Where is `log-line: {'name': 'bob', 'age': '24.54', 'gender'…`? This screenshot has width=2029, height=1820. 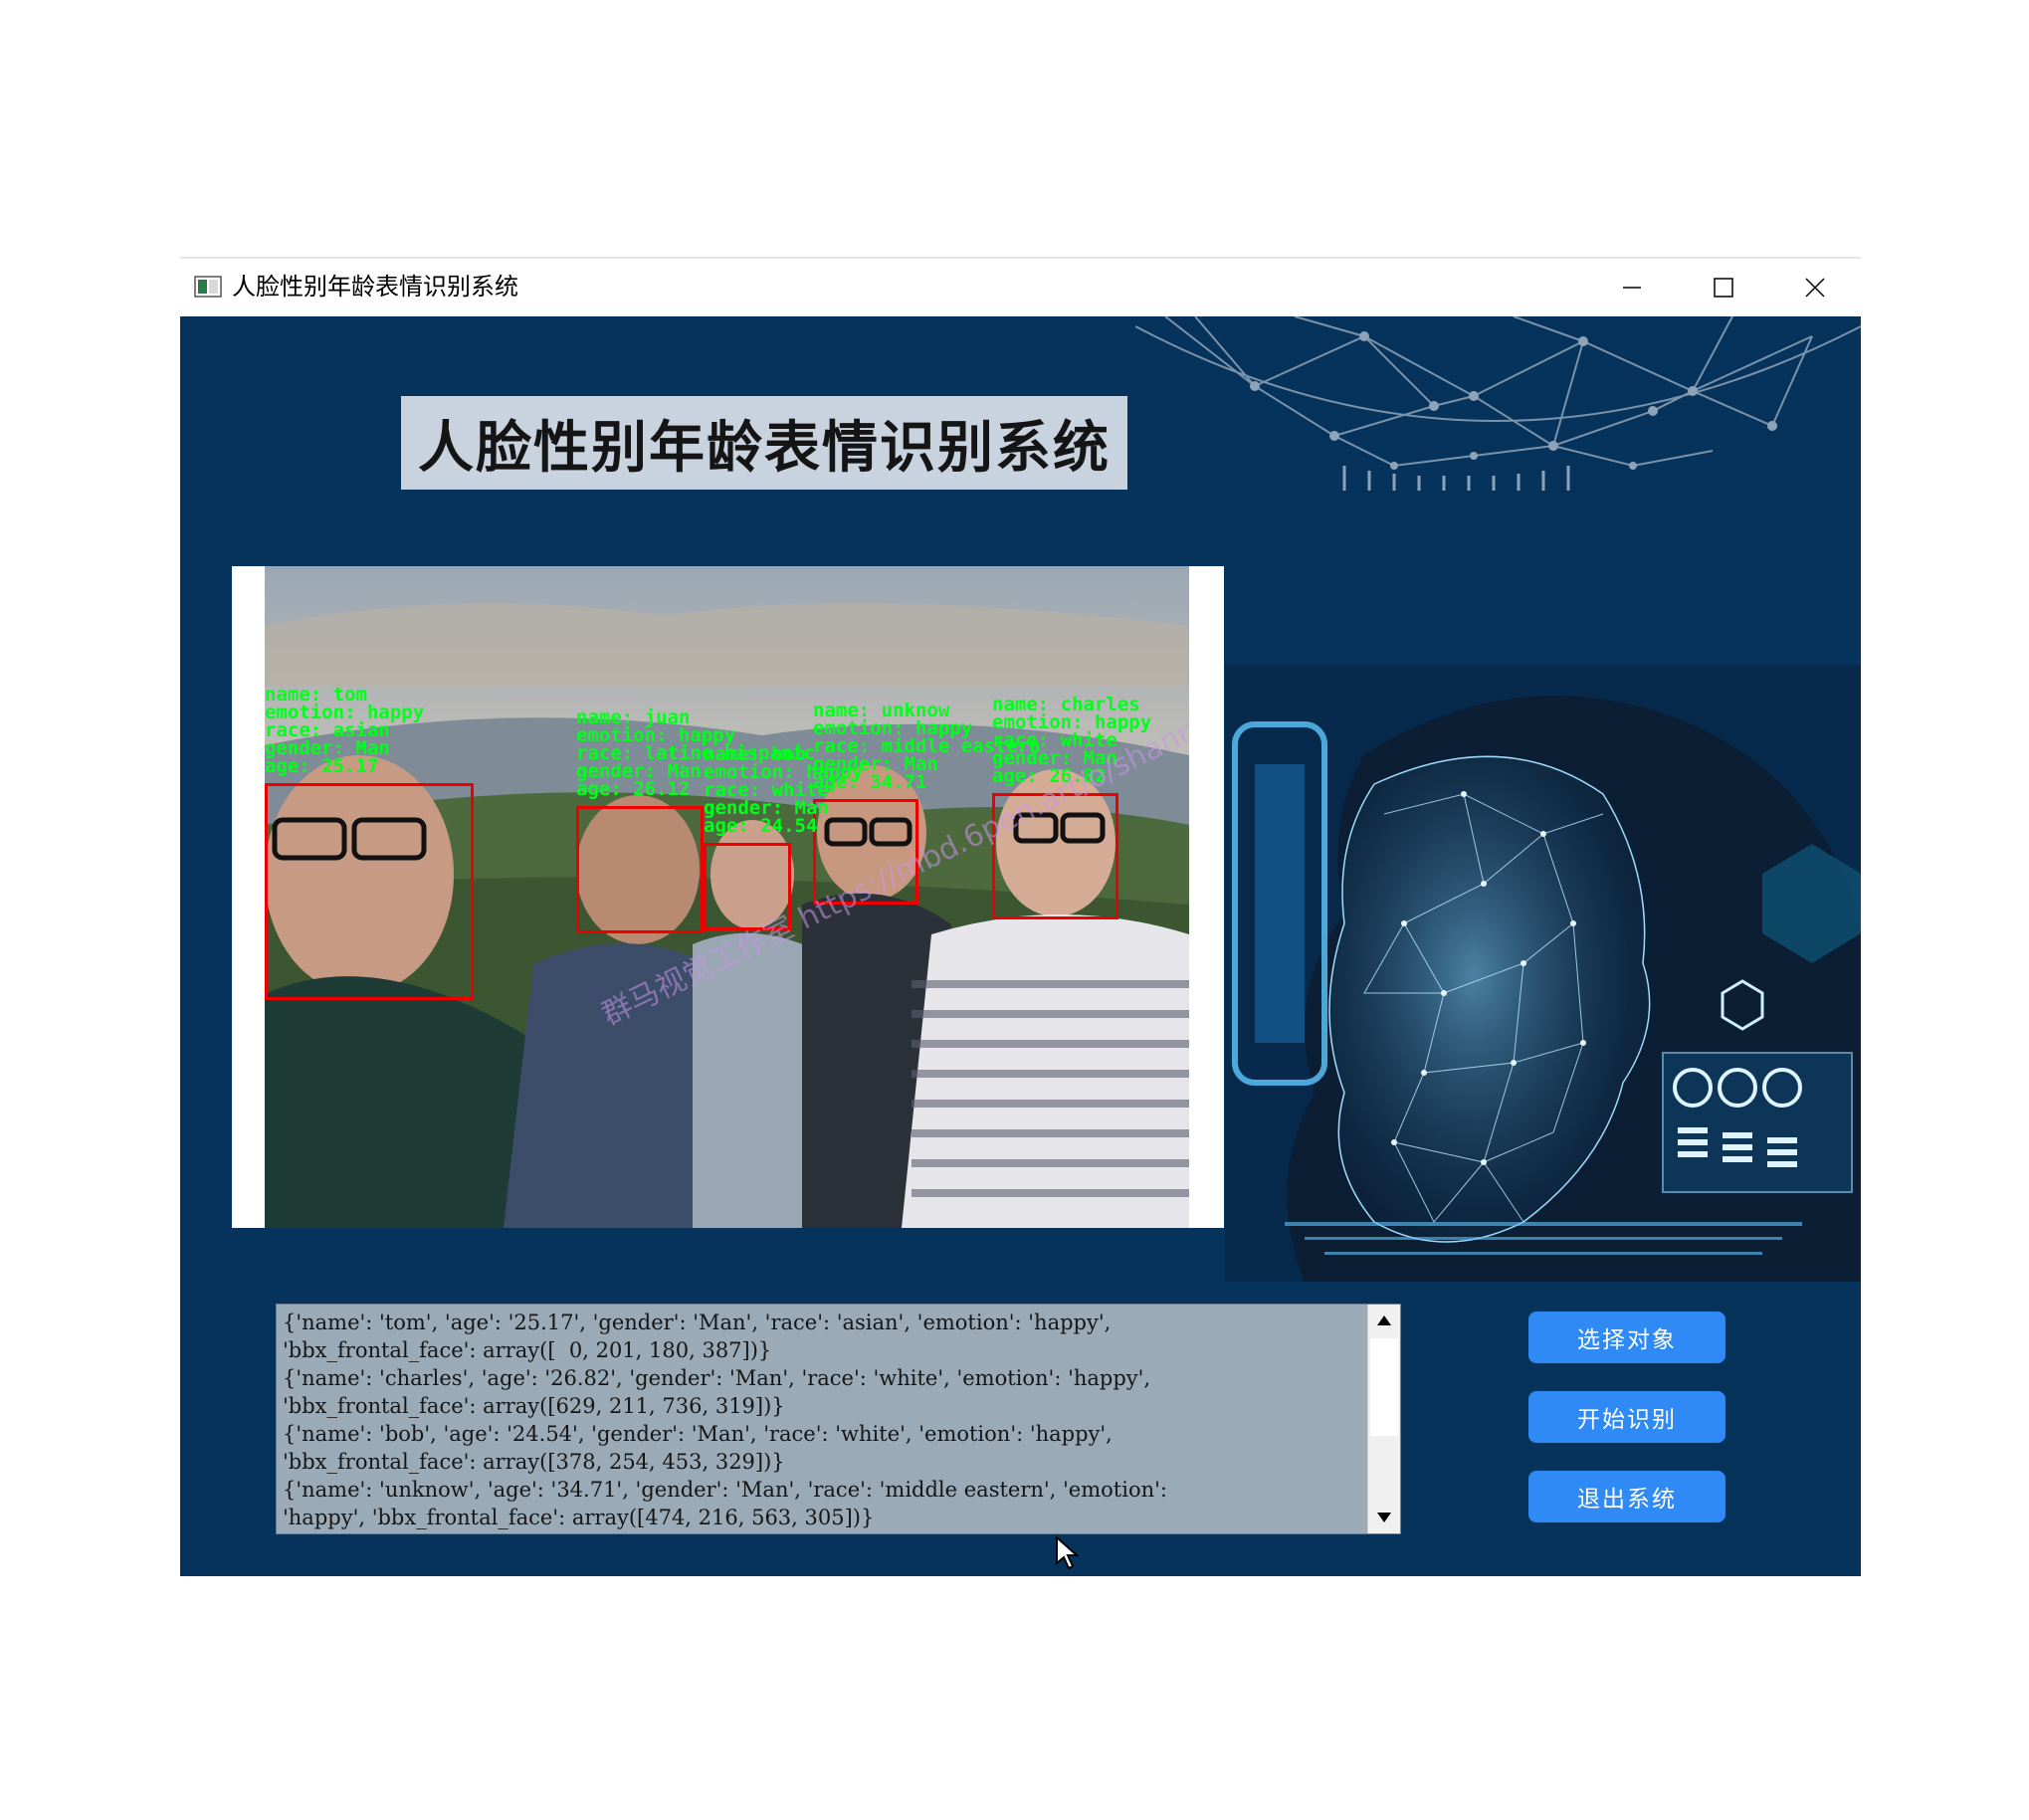 log-line: {'name': 'bob', 'age': '24.54', 'gender'… is located at coordinates (698, 1434).